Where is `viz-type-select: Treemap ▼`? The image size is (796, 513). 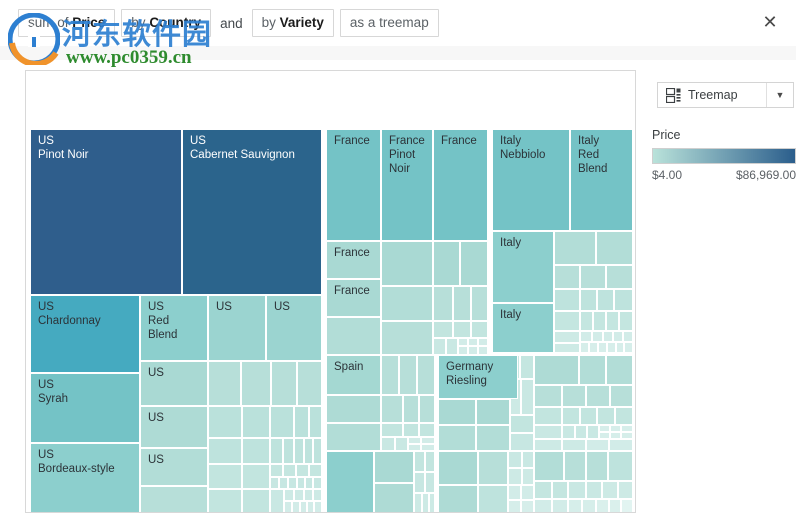
viz-type-select: Treemap ▼ is located at coordinates (725, 95).